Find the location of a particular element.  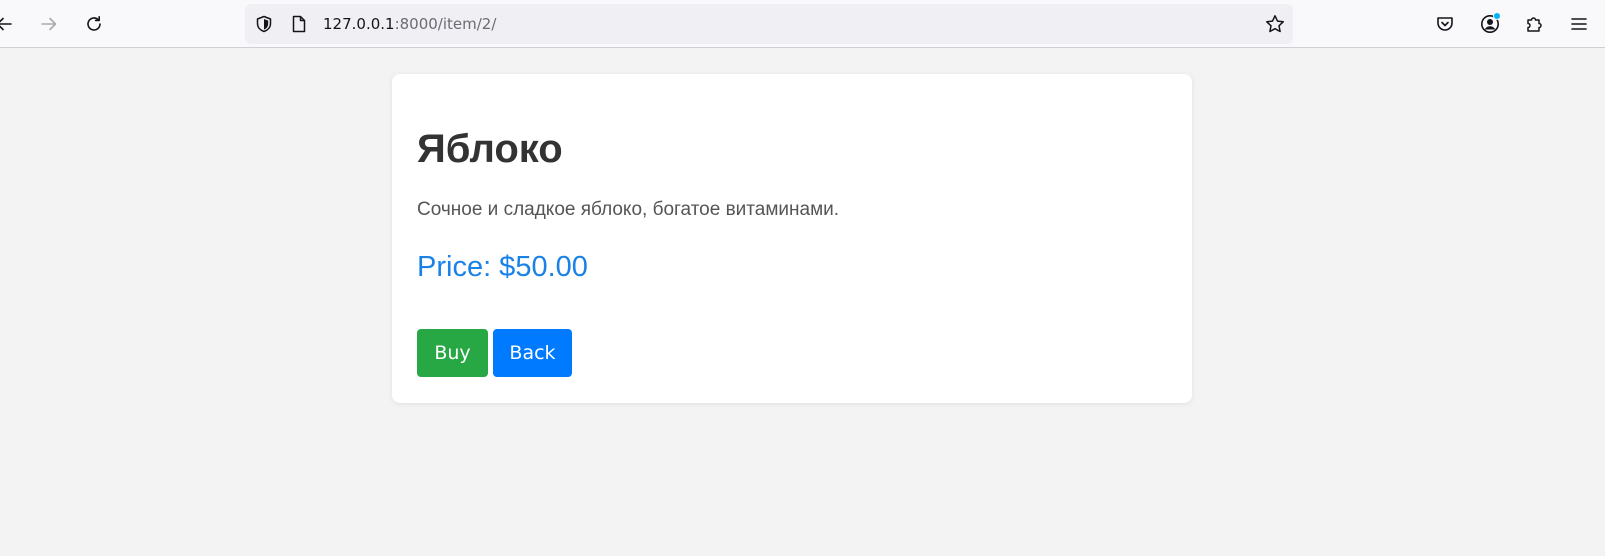

url-text: 127.0.0.1:8000/item/2/ is located at coordinates (409, 24).